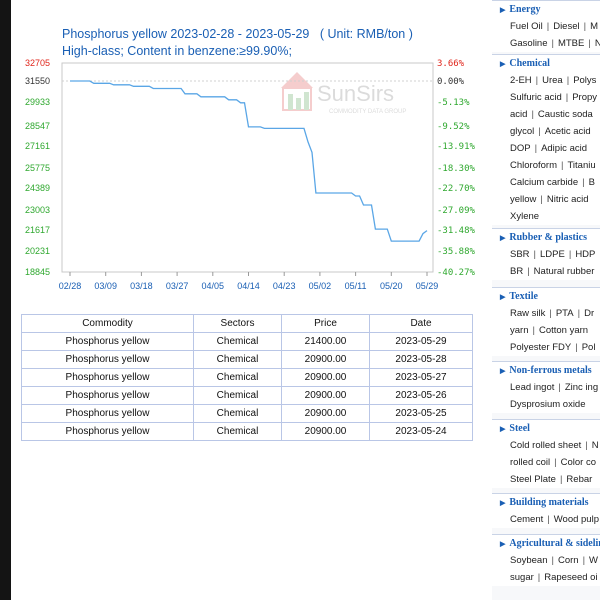 This screenshot has height=600, width=600. Describe the element at coordinates (522, 131) in the screenshot. I see `commodity-link: glycol` at that location.